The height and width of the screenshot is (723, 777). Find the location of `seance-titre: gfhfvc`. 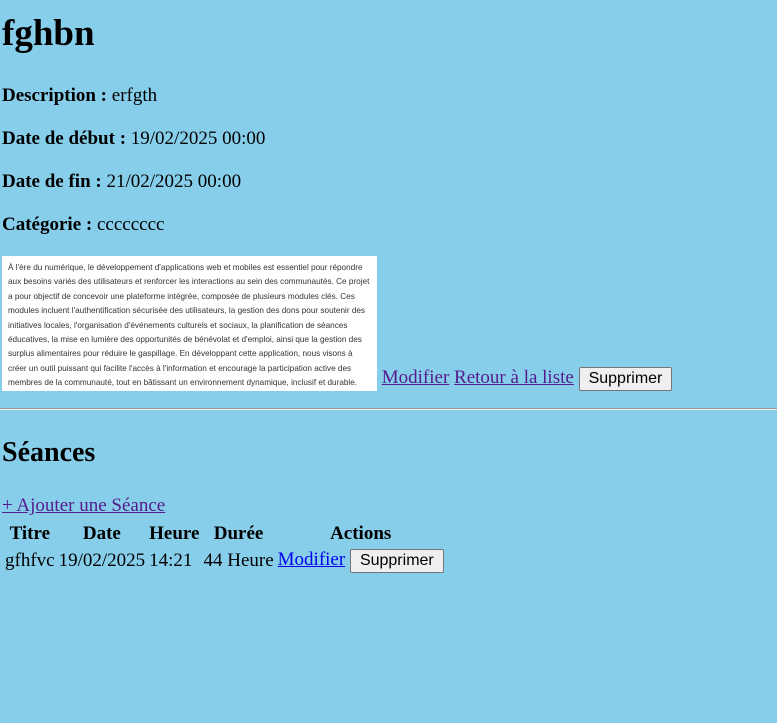

seance-titre: gfhfvc is located at coordinates (30, 560).